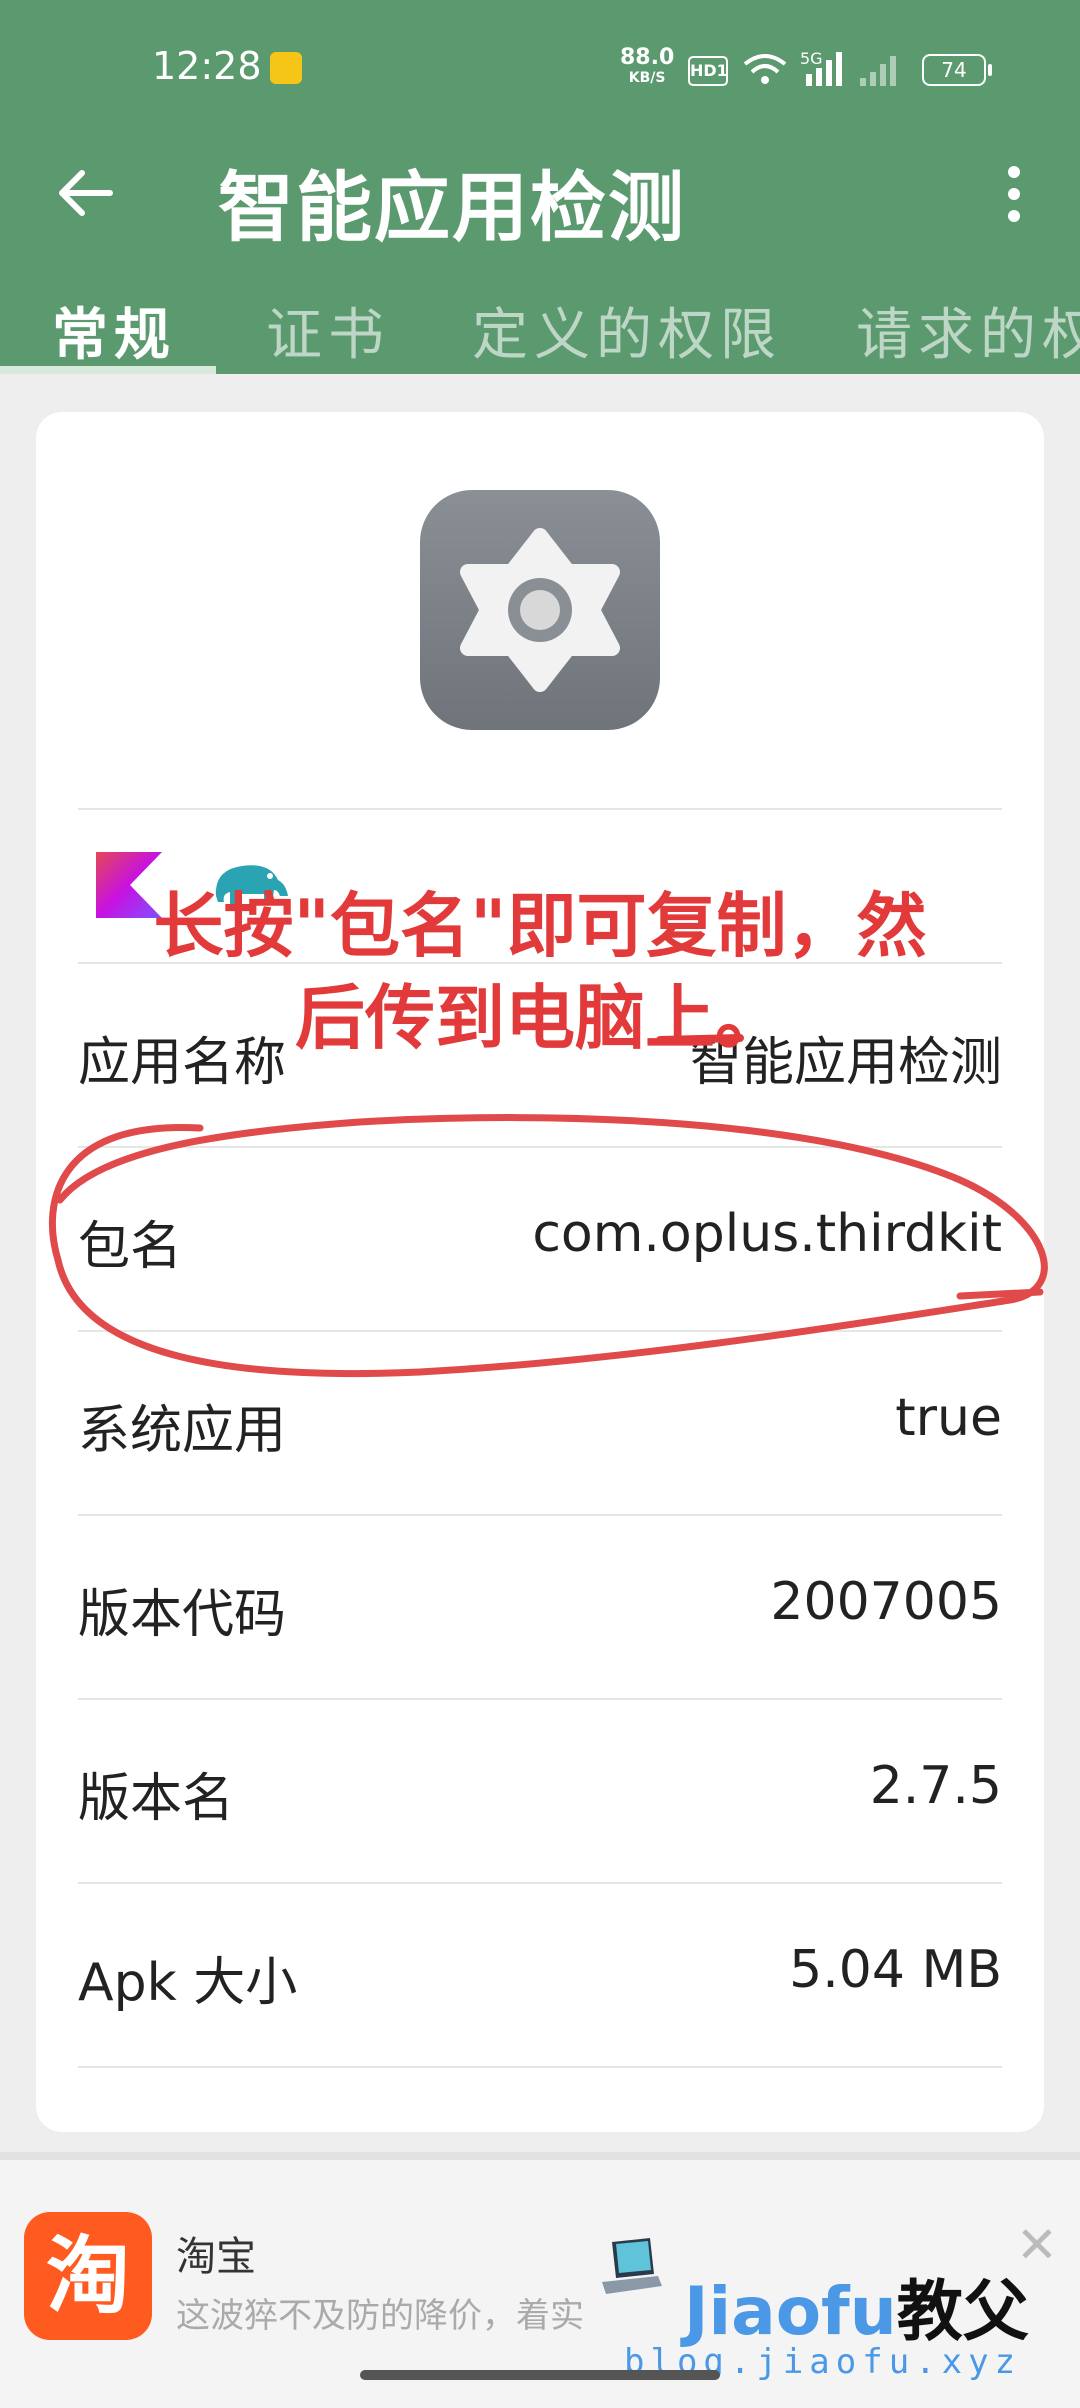  What do you see at coordinates (207, 66) in the screenshot?
I see `status-time: 12:28` at bounding box center [207, 66].